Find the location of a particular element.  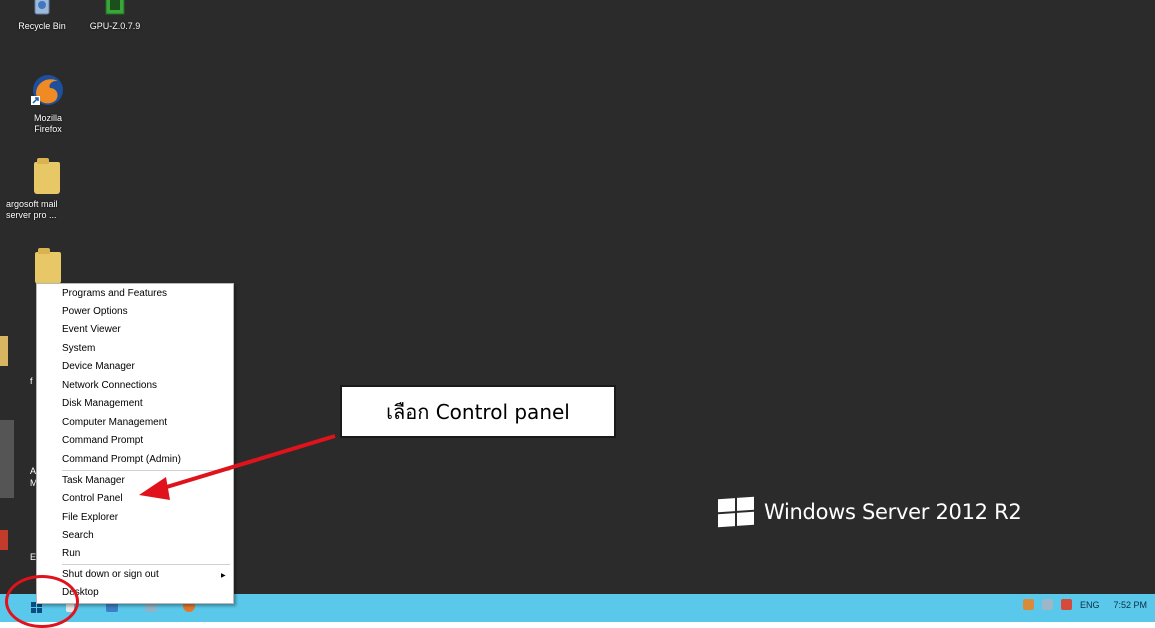

annotation-circle is located at coordinates (42, 601).